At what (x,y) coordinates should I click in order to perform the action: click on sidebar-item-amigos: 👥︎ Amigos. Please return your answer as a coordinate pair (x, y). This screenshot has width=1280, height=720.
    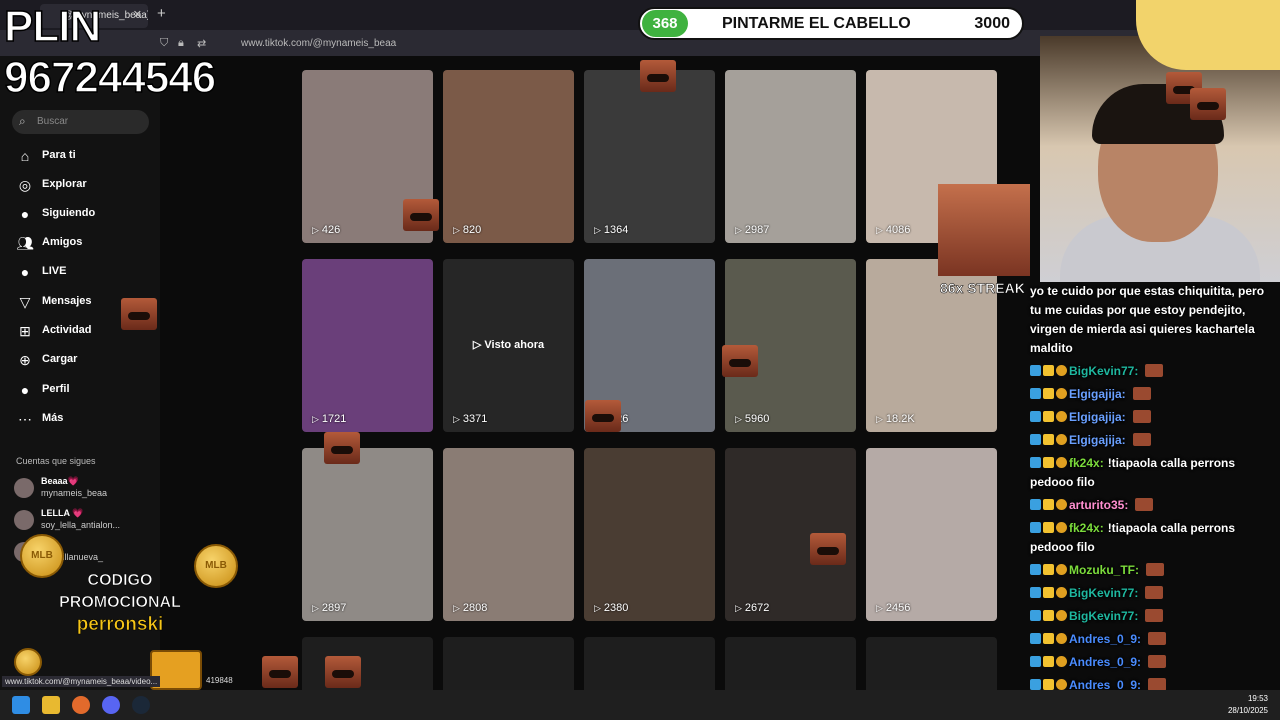
    Looking at the image, I should click on (81, 244).